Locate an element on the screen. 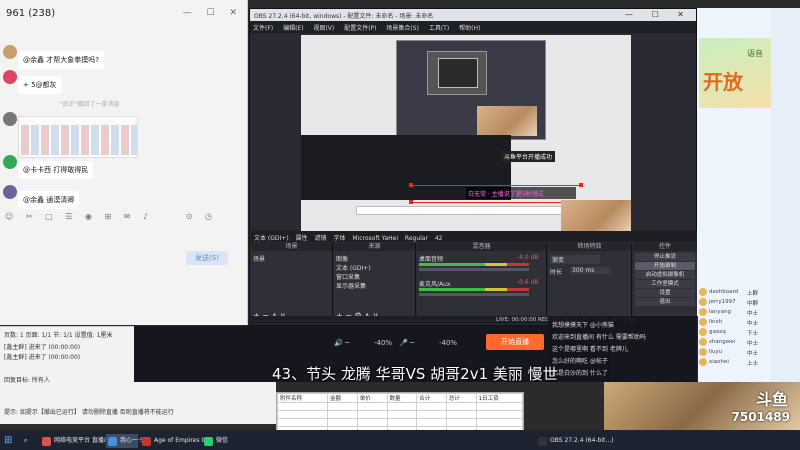  filters-button: 滤镜 is located at coordinates (321, 238).